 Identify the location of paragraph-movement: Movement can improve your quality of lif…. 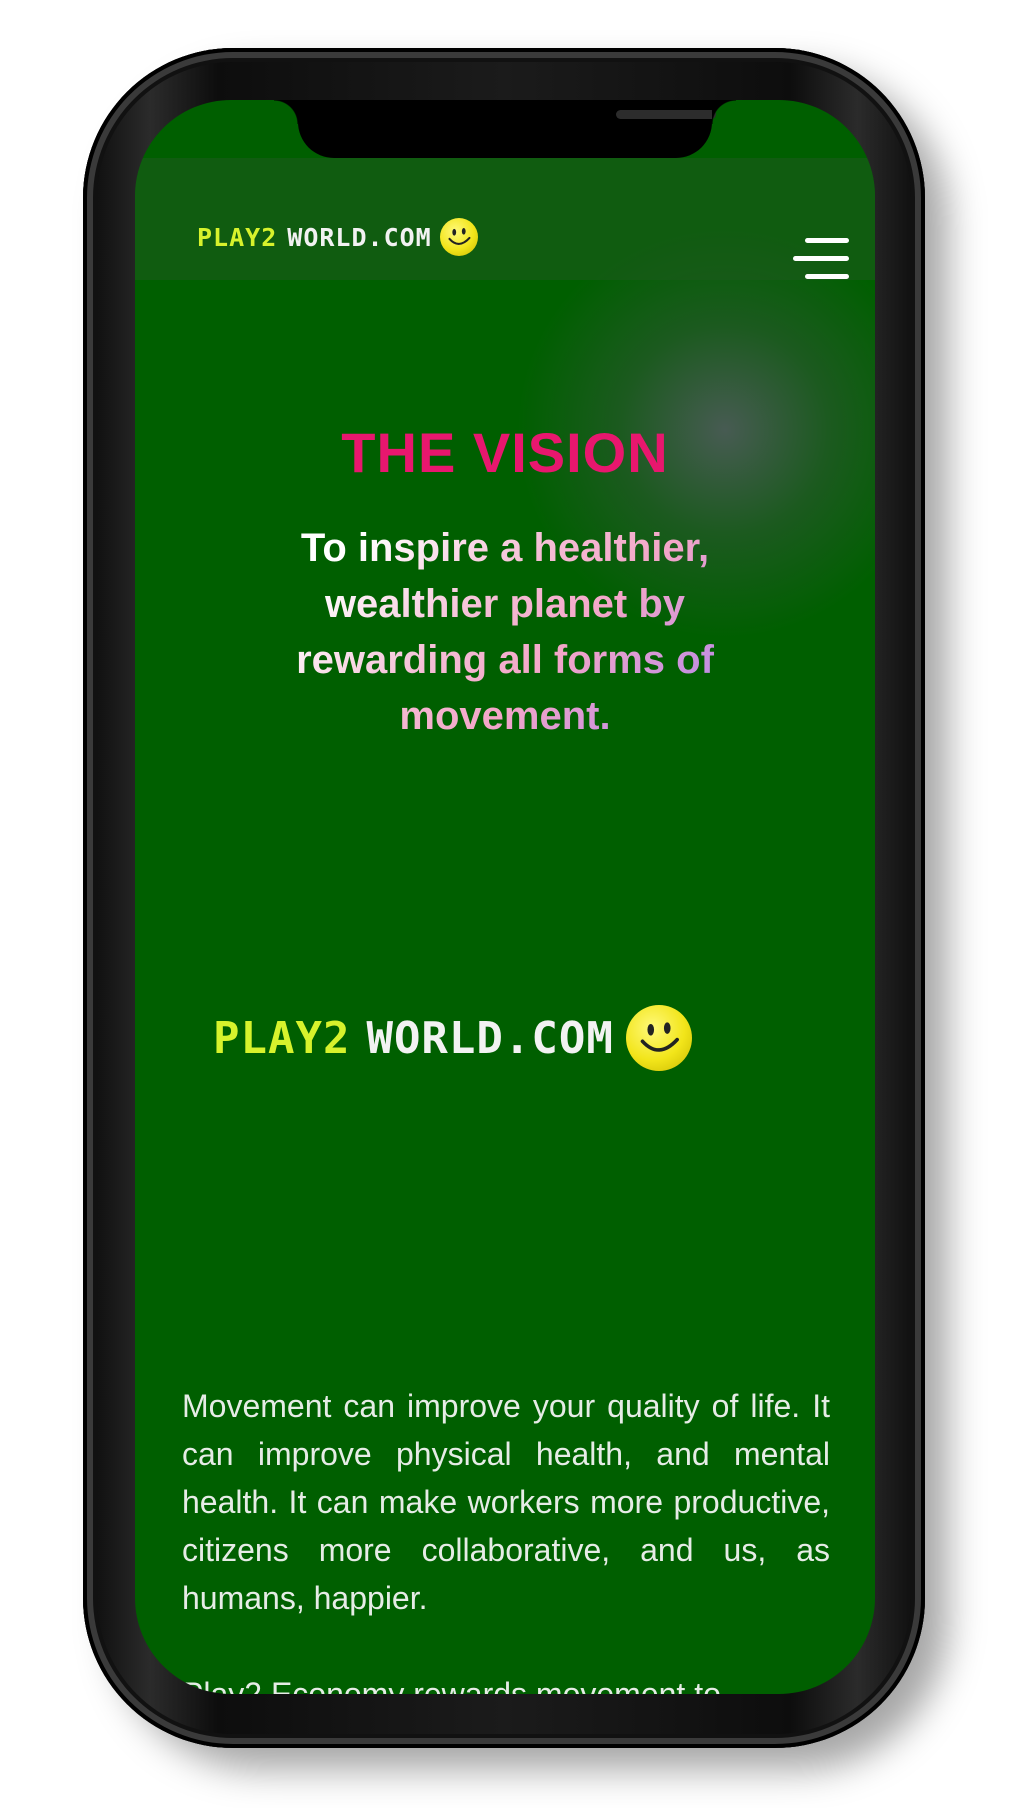
(506, 1502).